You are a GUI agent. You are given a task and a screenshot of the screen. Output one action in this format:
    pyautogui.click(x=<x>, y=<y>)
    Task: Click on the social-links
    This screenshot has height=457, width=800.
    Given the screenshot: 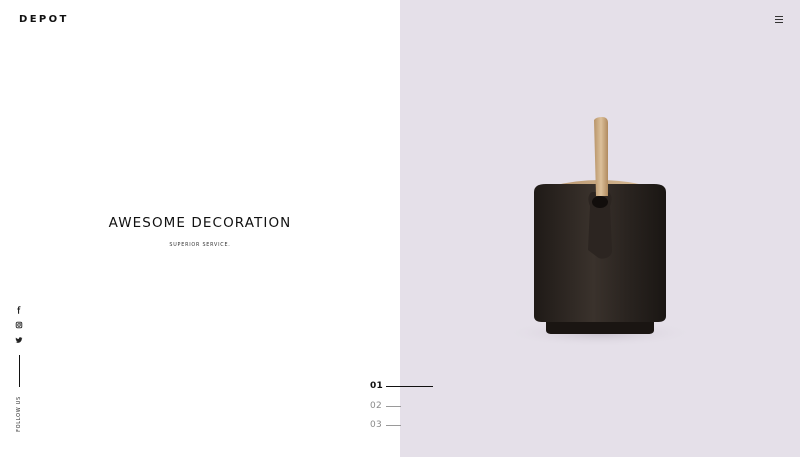 What is the action you would take?
    pyautogui.click(x=19, y=328)
    